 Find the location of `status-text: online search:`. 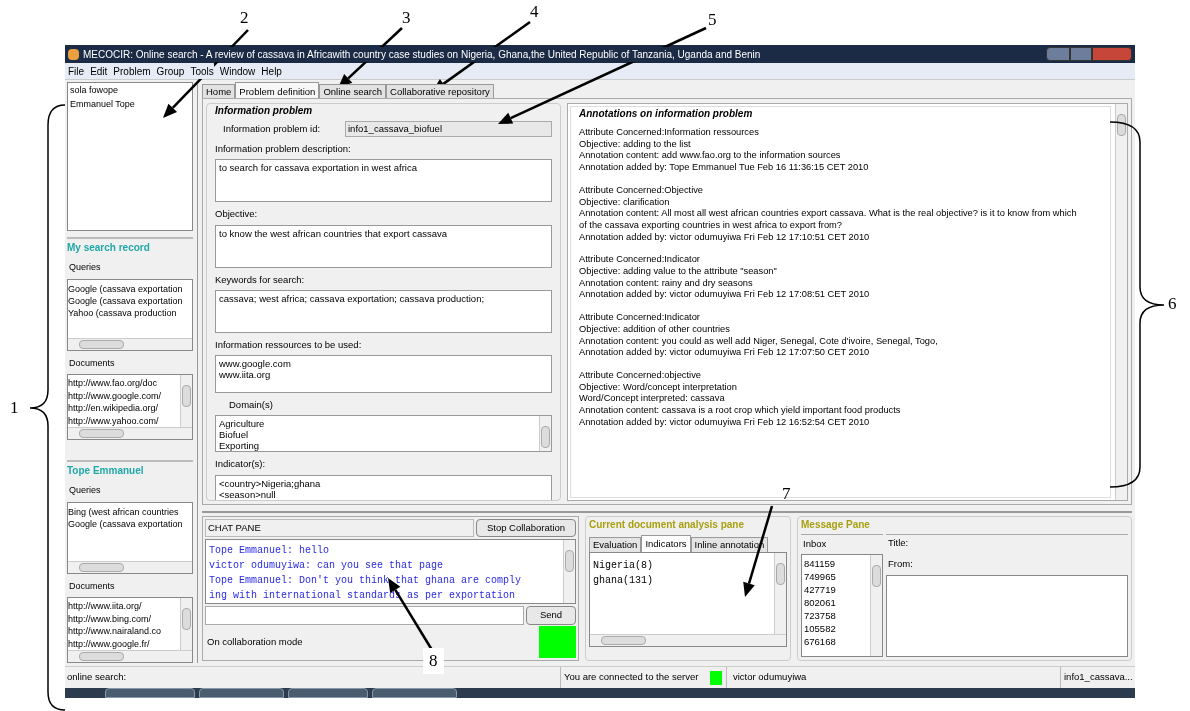

status-text: online search: is located at coordinates (97, 677).